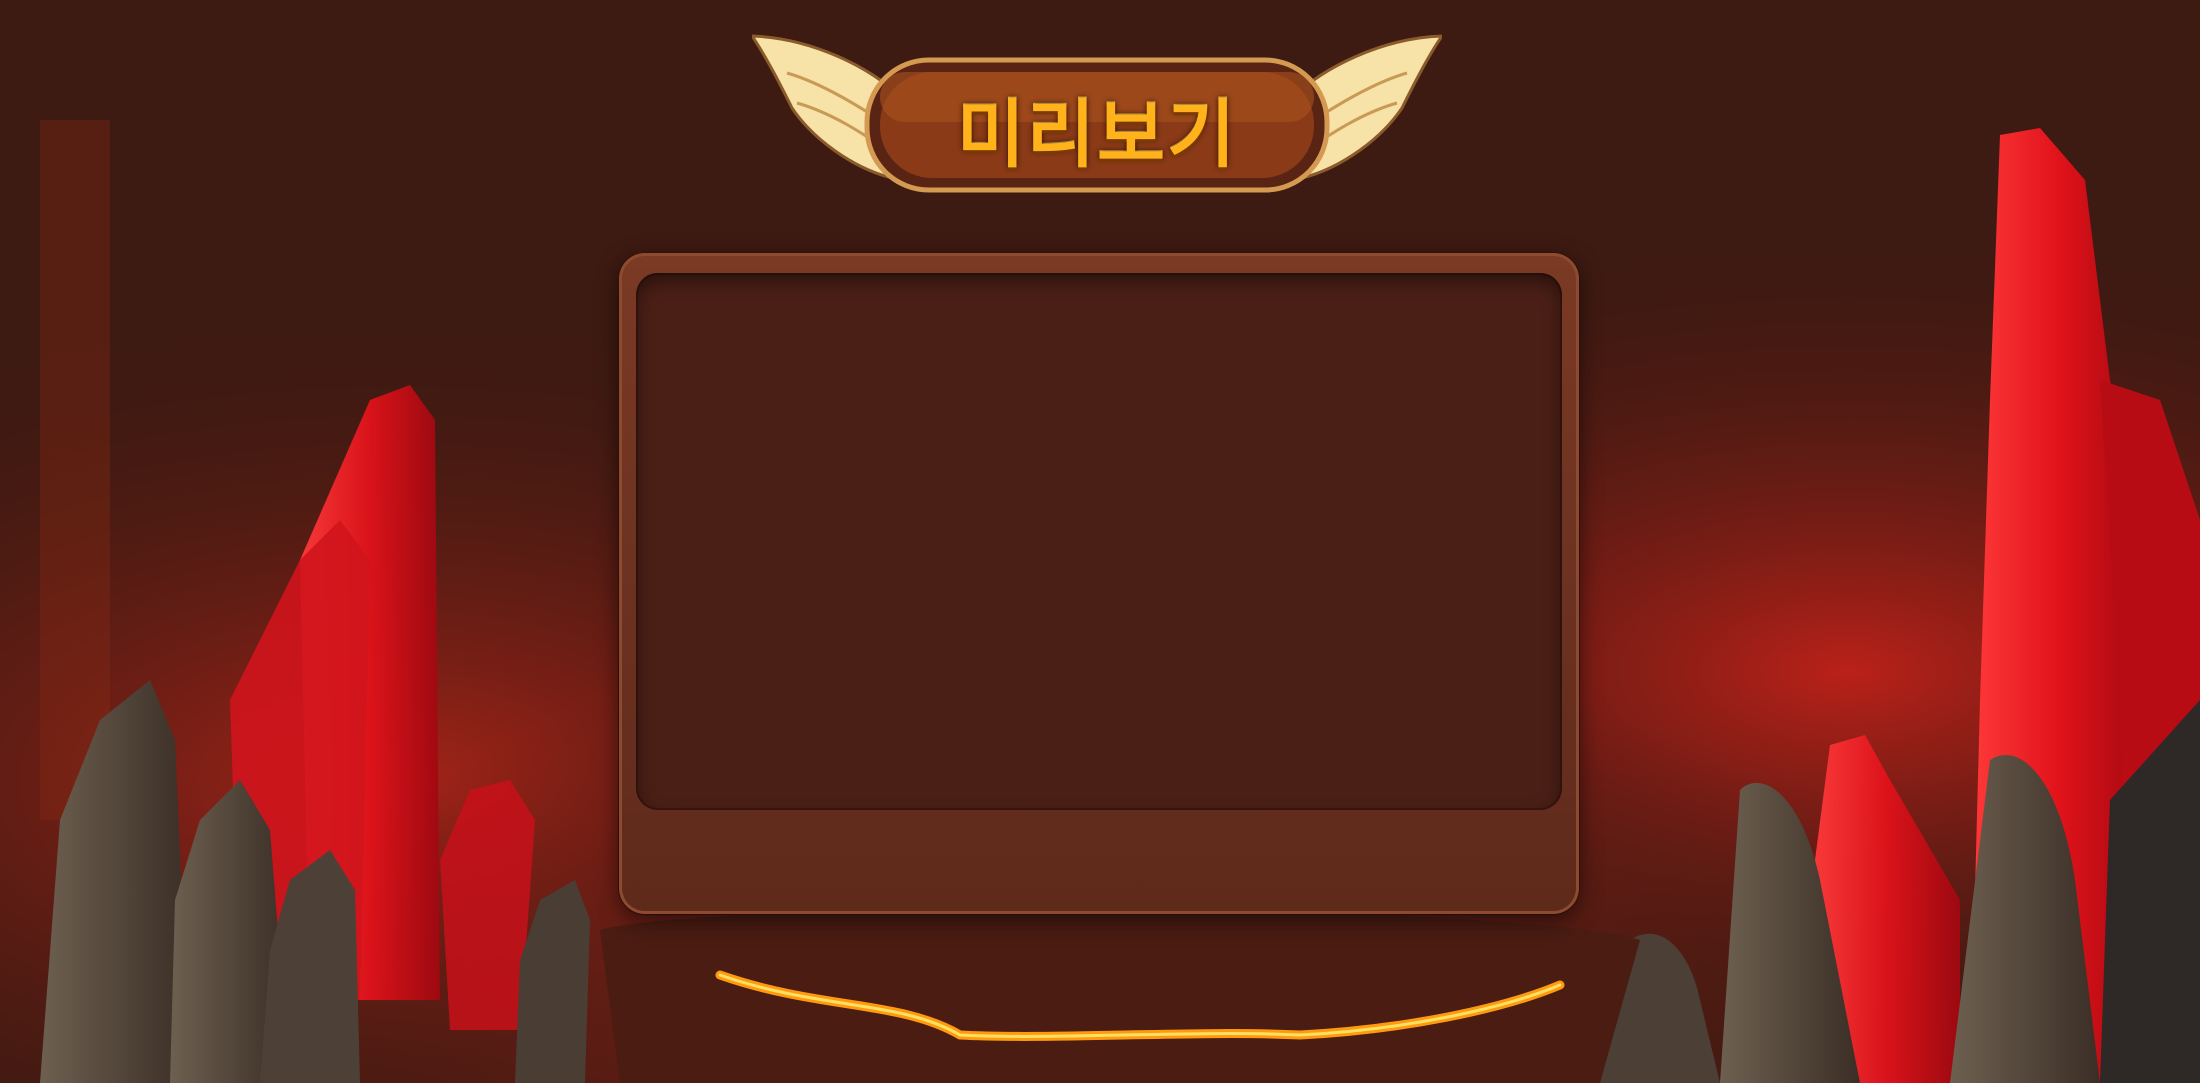 This screenshot has height=1083, width=2200. What do you see at coordinates (1120, 995) in the screenshot?
I see `lava-pool` at bounding box center [1120, 995].